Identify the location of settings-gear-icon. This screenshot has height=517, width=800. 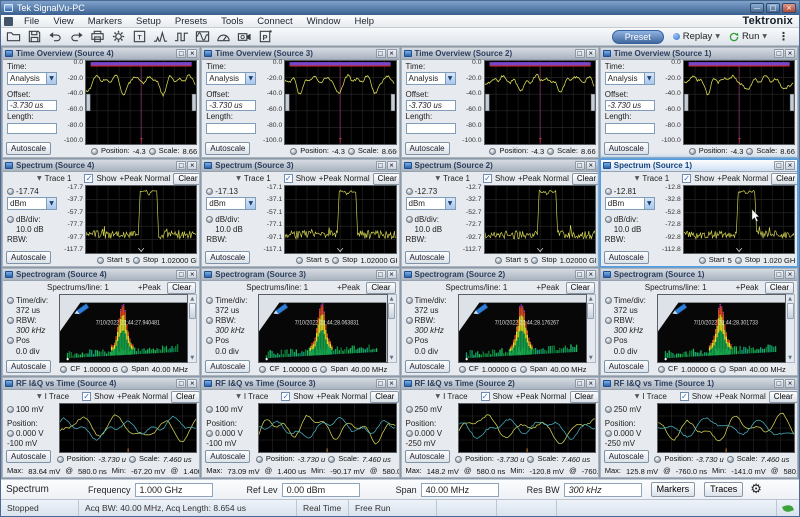
(118, 37).